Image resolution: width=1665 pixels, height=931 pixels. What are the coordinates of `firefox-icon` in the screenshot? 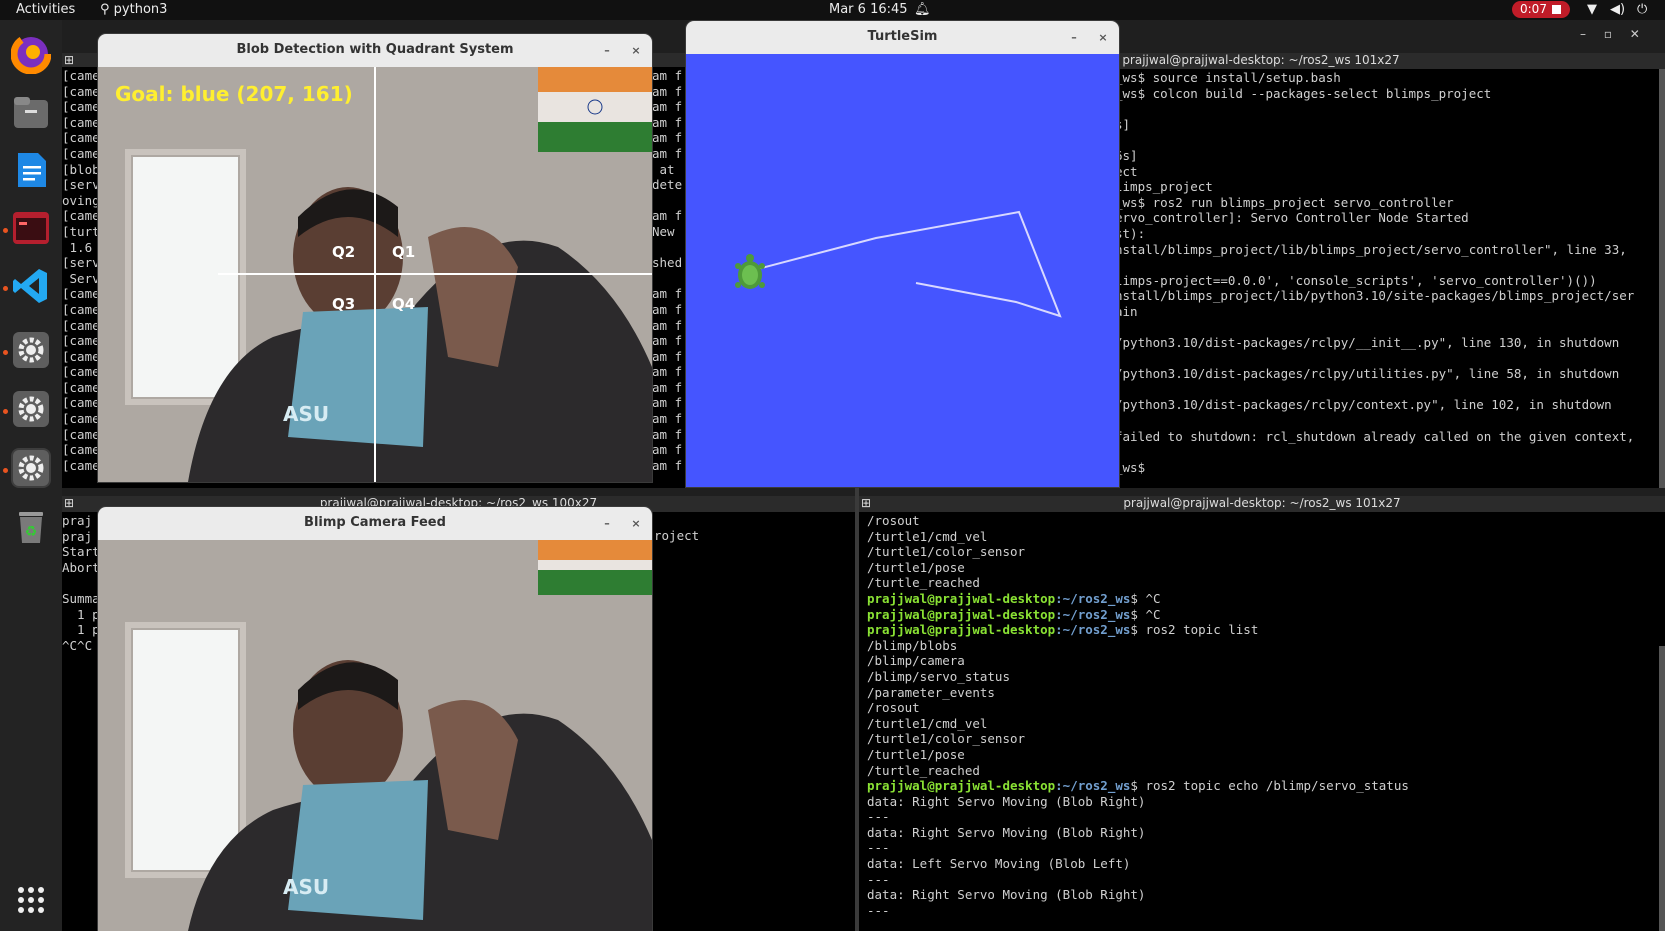 It's located at (31, 54).